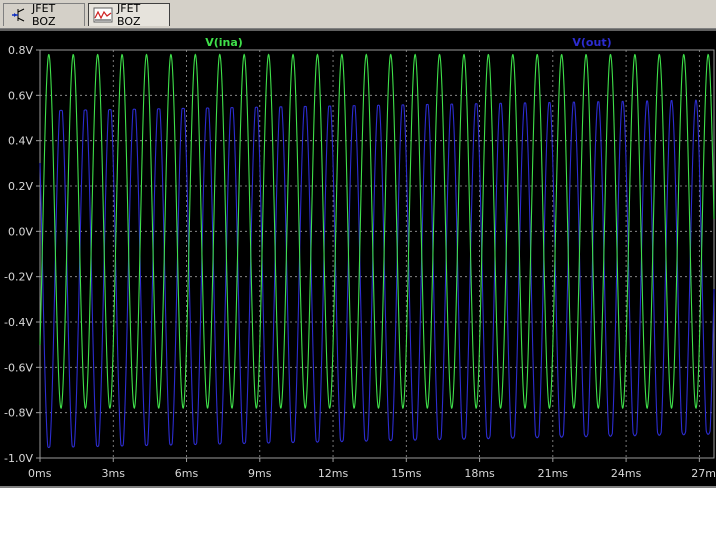 The height and width of the screenshot is (547, 716). Describe the element at coordinates (20, 141) in the screenshot. I see `y-tick-label: 0.4V` at that location.